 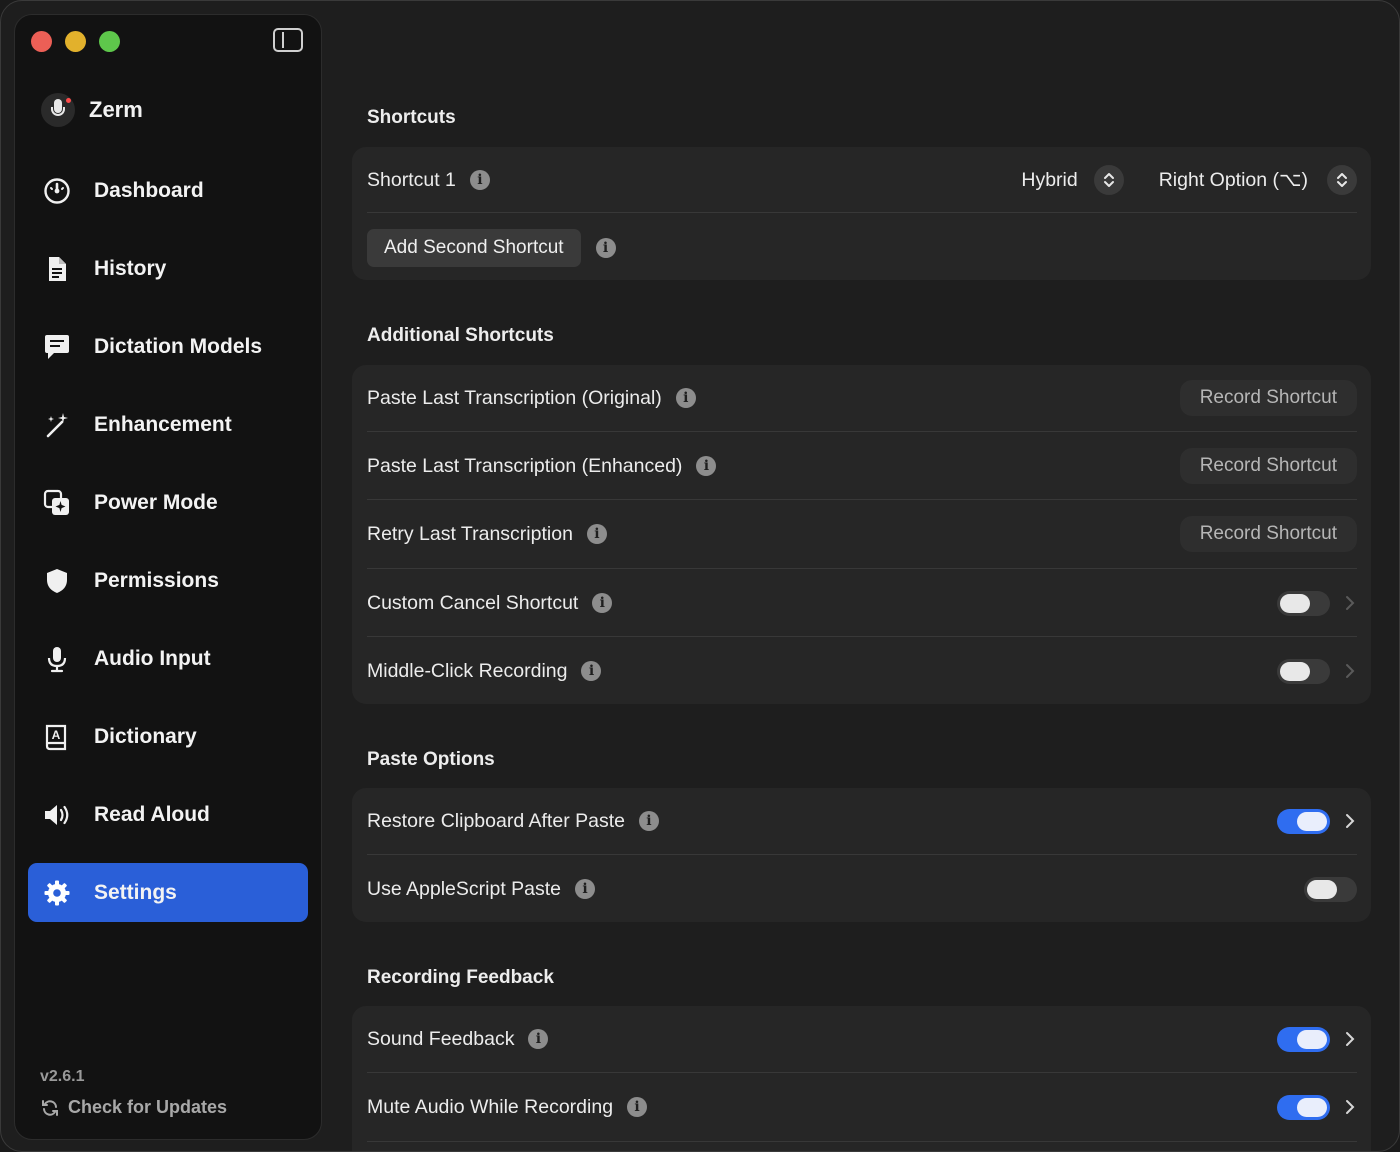 I want to click on speaker-icon, so click(x=57, y=815).